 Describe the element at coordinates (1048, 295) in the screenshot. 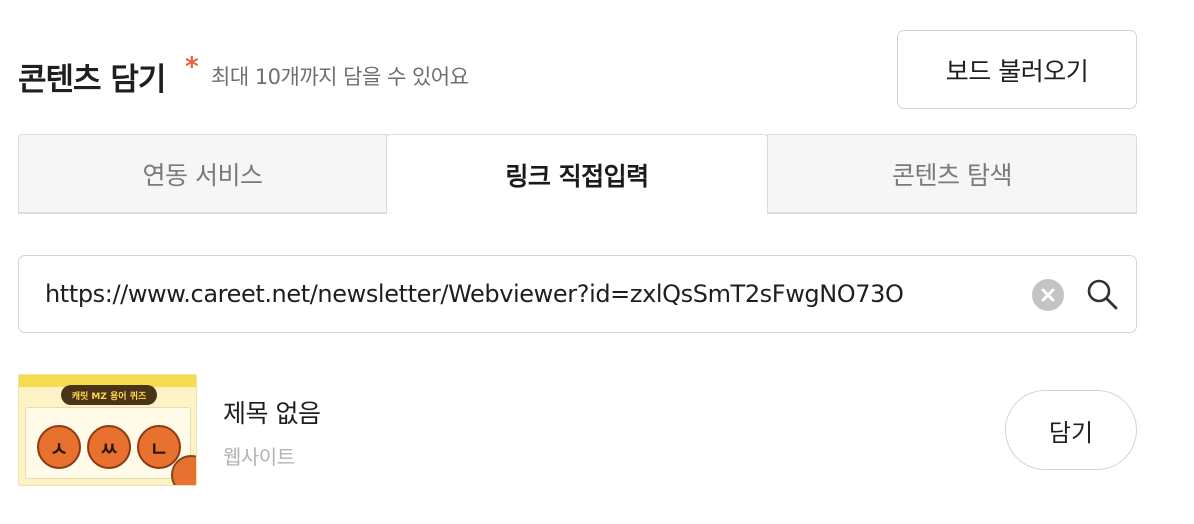

I see `clear-circle-icon` at that location.